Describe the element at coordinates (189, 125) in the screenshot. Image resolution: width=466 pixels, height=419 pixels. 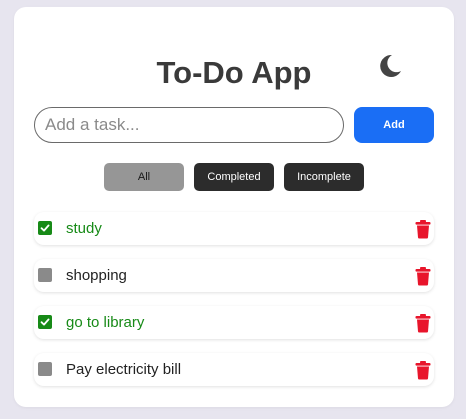
I see `task-input` at that location.